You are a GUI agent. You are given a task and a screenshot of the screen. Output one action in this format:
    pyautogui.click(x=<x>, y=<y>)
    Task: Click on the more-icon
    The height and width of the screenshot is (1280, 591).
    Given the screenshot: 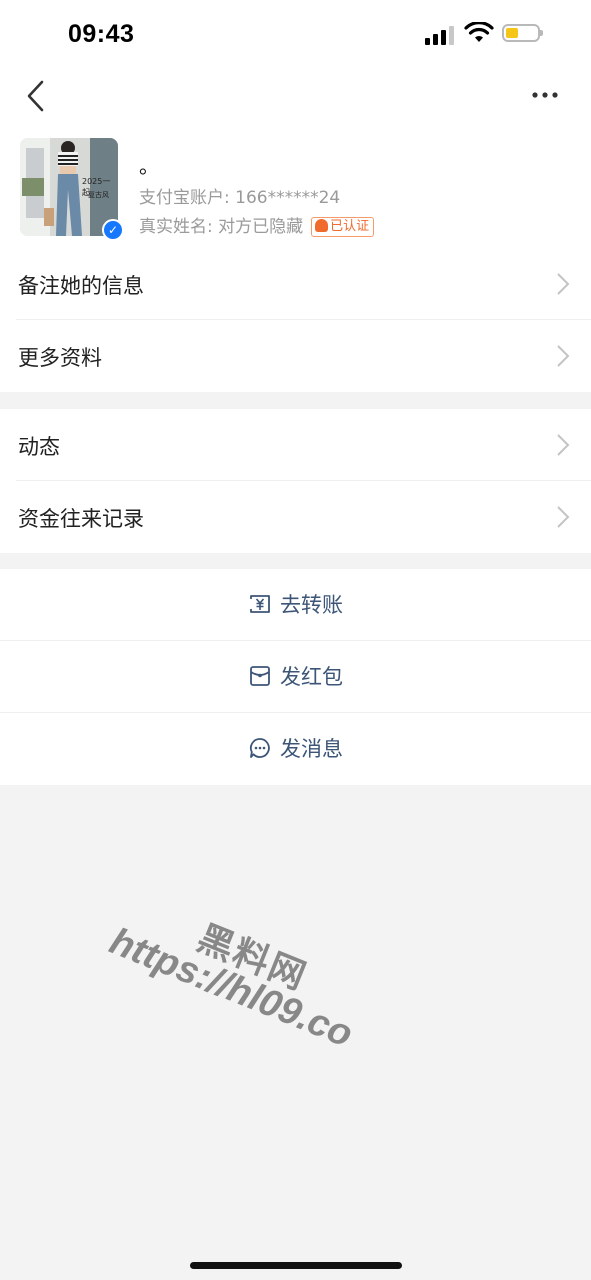 What is the action you would take?
    pyautogui.click(x=545, y=95)
    